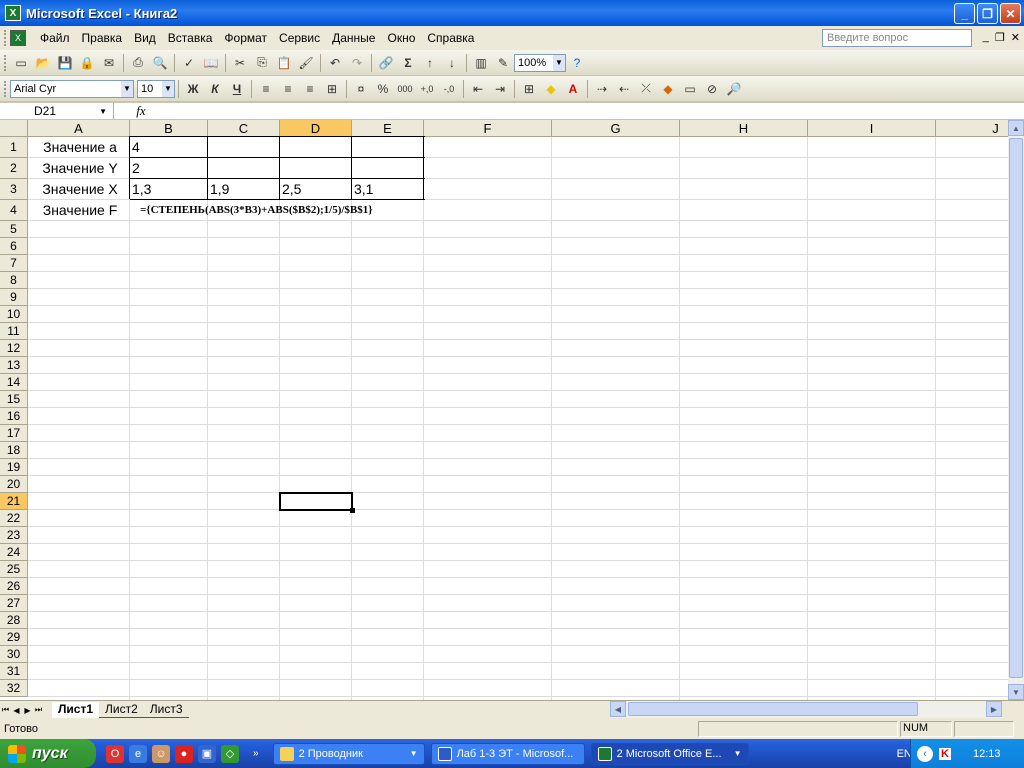 The height and width of the screenshot is (768, 1024). I want to click on start-button: пуск, so click(48, 753).